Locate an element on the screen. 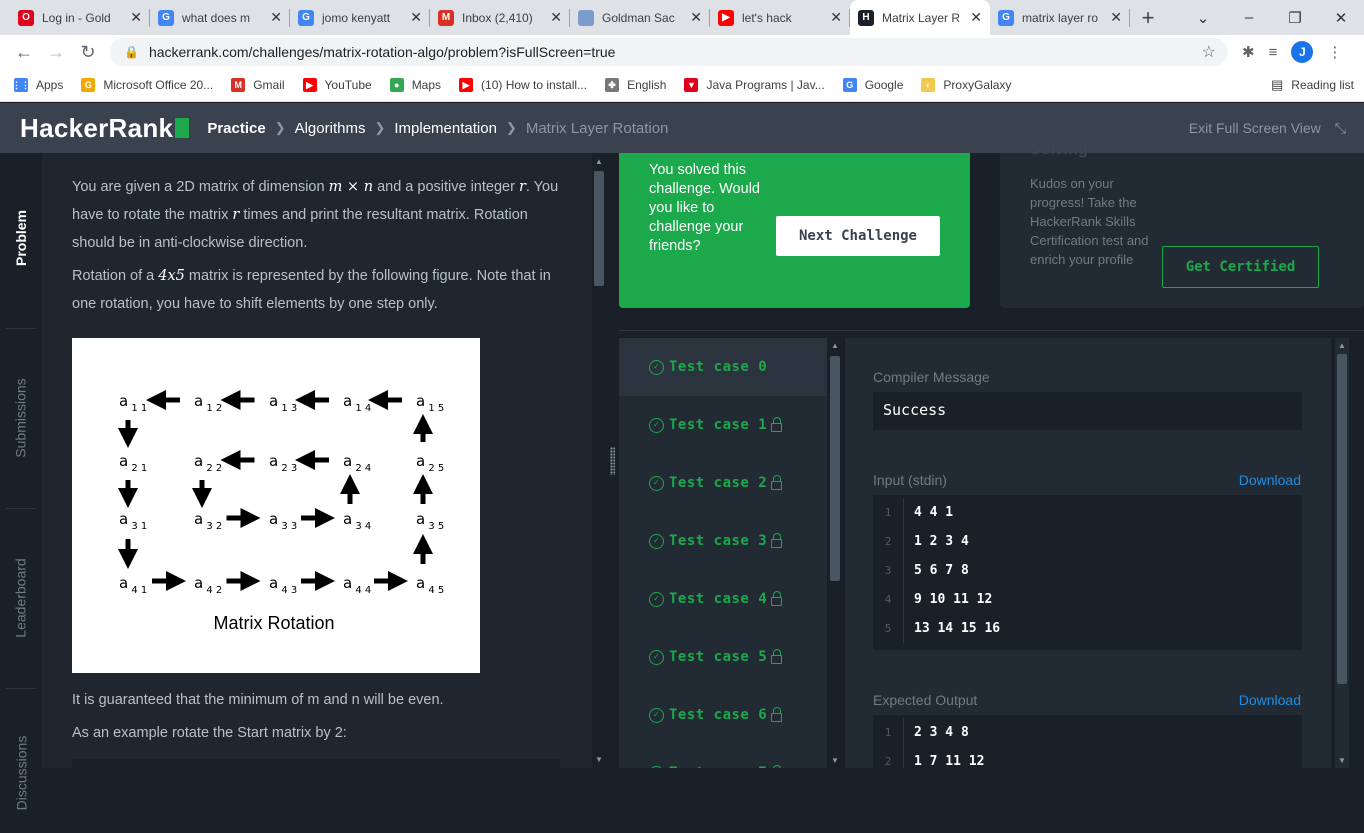 This screenshot has width=1364, height=833. browser-tab: M Inbox (2,410) ✕ is located at coordinates (500, 17).